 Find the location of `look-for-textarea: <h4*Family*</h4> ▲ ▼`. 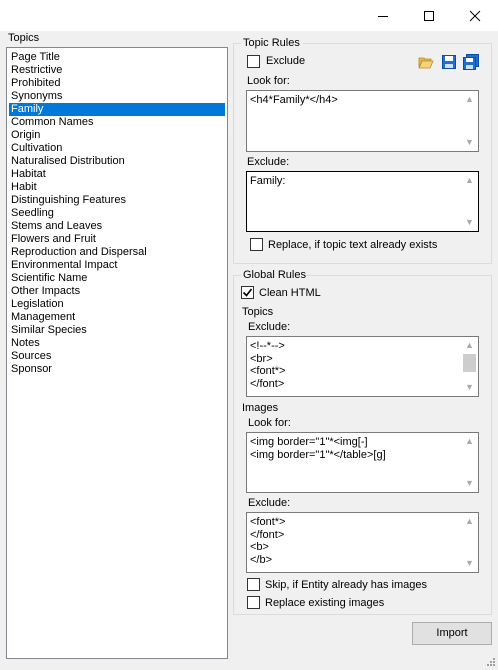

look-for-textarea: <h4*Family*</h4> ▲ ▼ is located at coordinates (362, 121).